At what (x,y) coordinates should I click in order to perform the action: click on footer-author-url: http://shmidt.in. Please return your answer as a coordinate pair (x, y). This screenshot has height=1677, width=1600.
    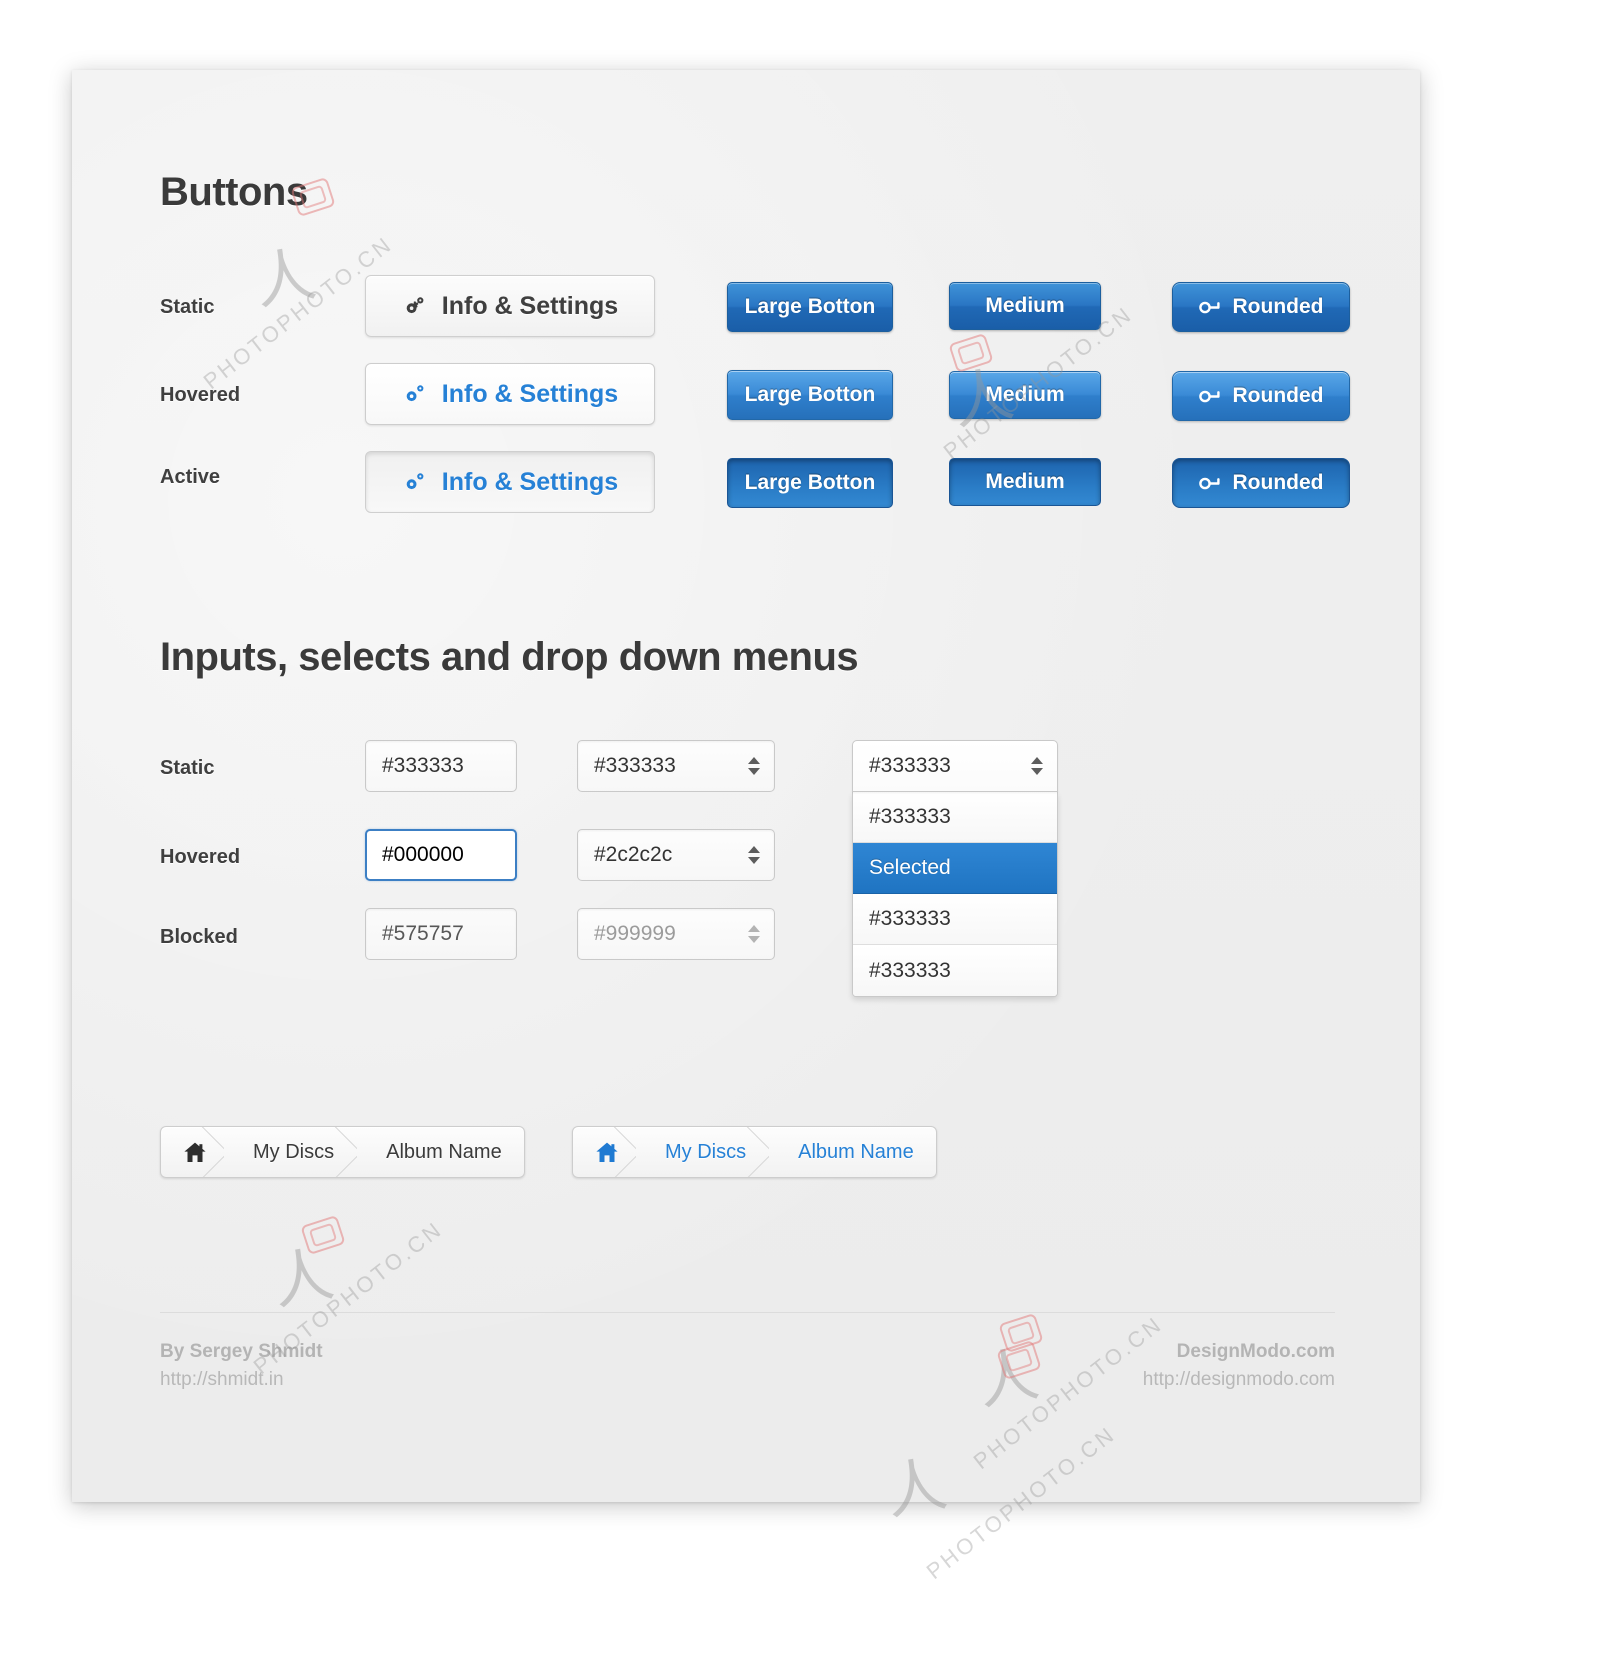
    Looking at the image, I should click on (241, 1380).